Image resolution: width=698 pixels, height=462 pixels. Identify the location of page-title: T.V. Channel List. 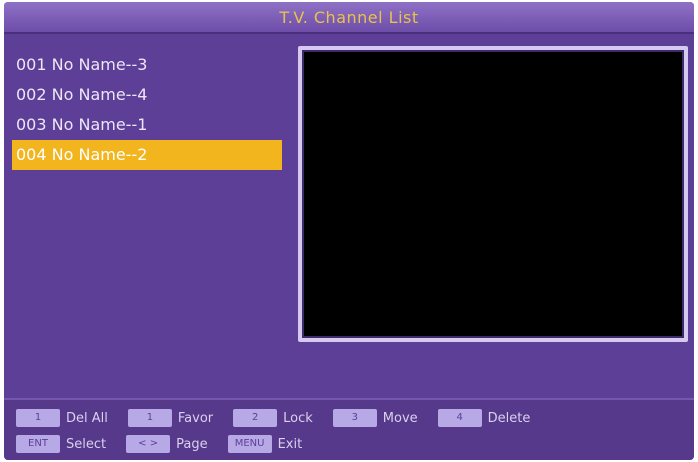
(349, 17).